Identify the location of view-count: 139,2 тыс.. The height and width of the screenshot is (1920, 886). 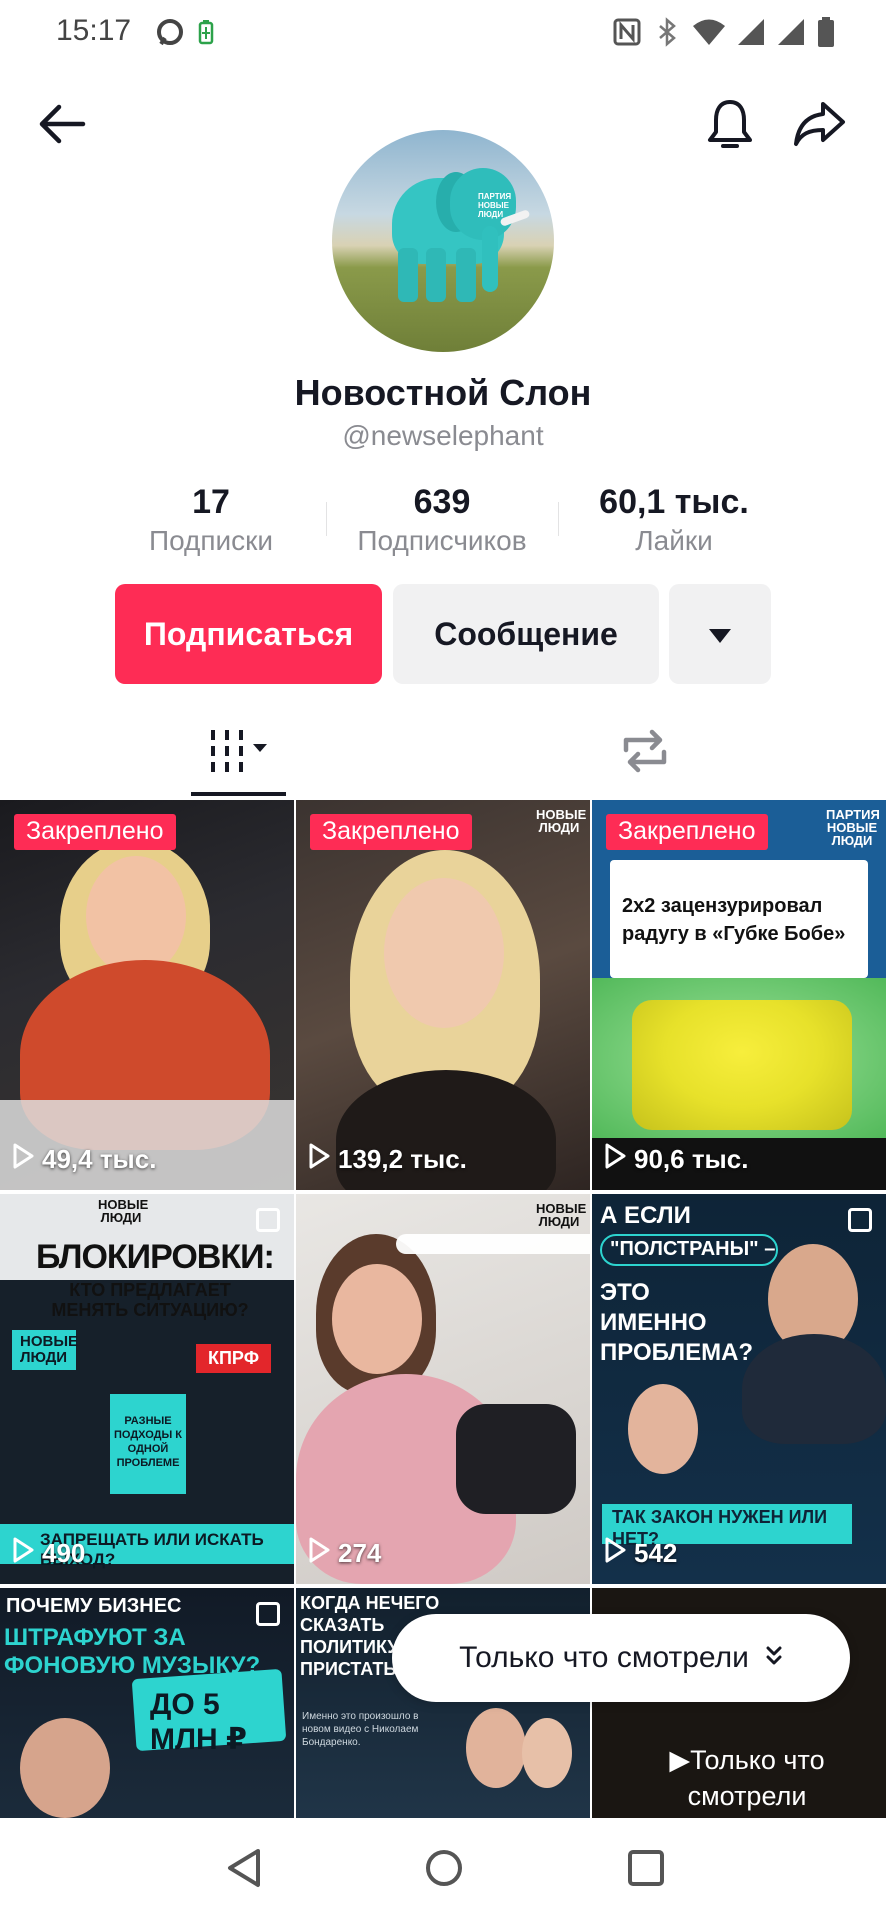
(387, 1159).